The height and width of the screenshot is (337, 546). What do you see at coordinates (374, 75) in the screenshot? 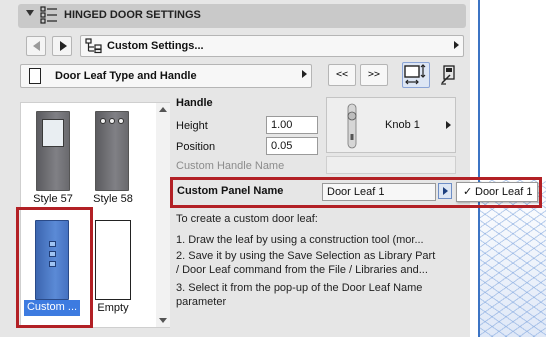
I see `next-page-button: >>` at bounding box center [374, 75].